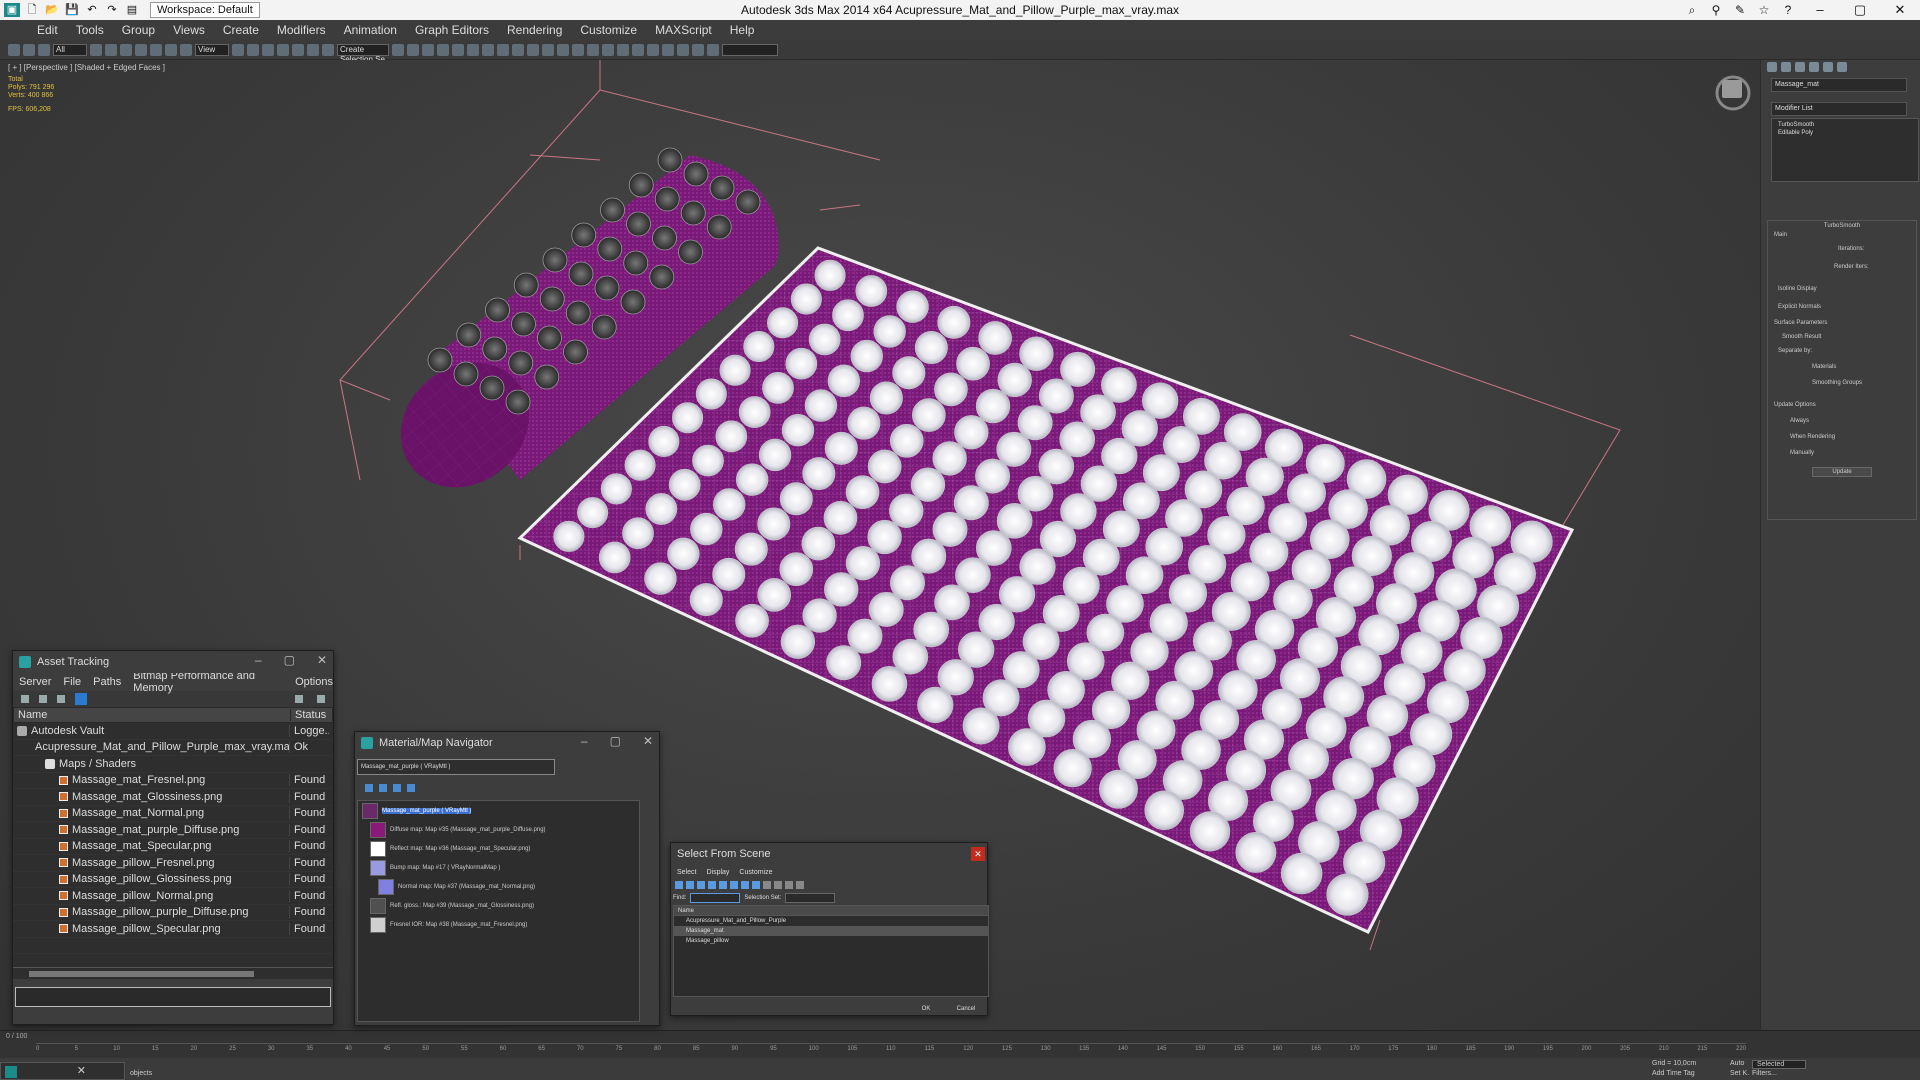 This screenshot has width=1920, height=1080. Describe the element at coordinates (800, 885) in the screenshot. I see `select-invert-icon` at that location.